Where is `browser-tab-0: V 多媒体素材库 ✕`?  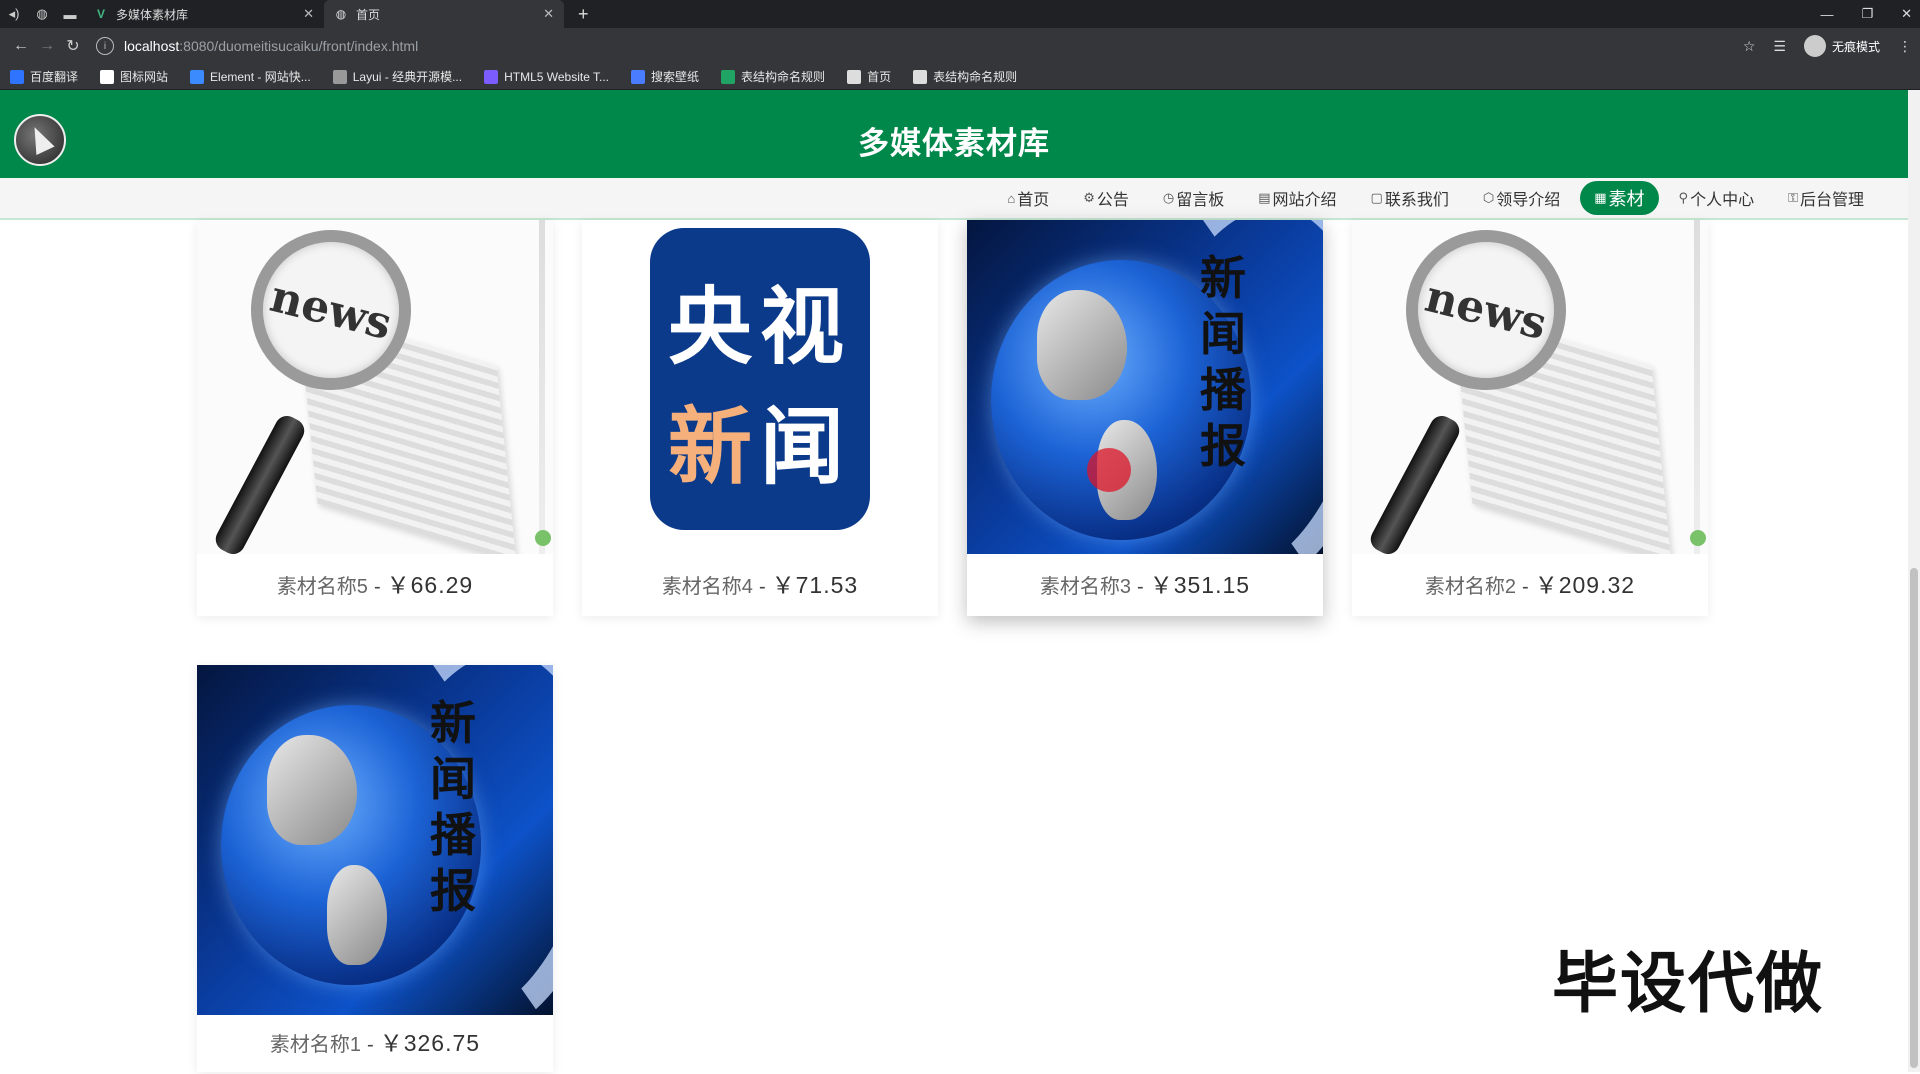 browser-tab-0: V 多媒体素材库 ✕ is located at coordinates (204, 14).